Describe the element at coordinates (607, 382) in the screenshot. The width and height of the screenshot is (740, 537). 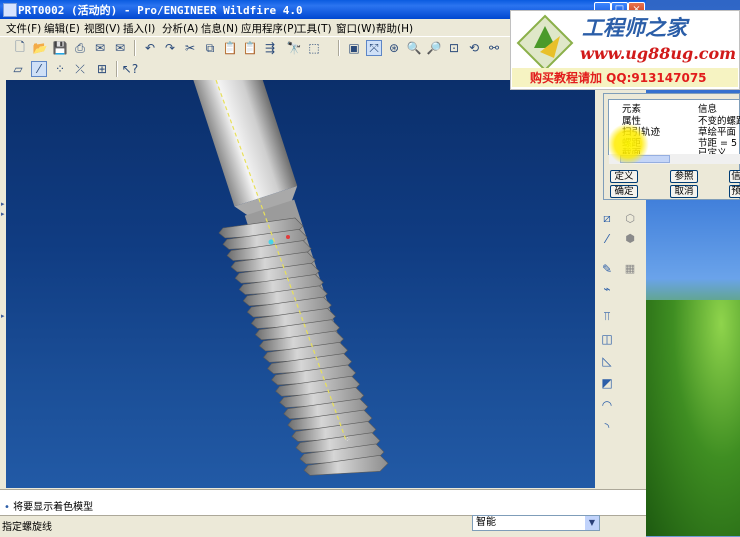
I see `blend-icon: ◩` at that location.